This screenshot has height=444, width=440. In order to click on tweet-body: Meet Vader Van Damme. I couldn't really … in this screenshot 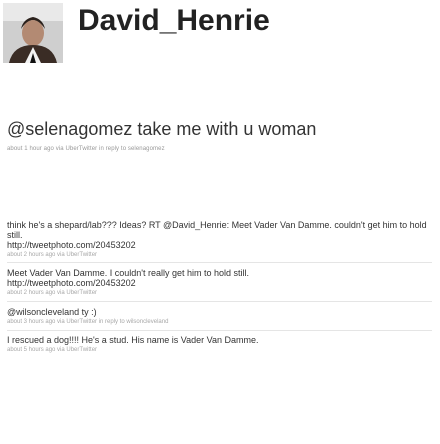, I will do `click(128, 273)`.